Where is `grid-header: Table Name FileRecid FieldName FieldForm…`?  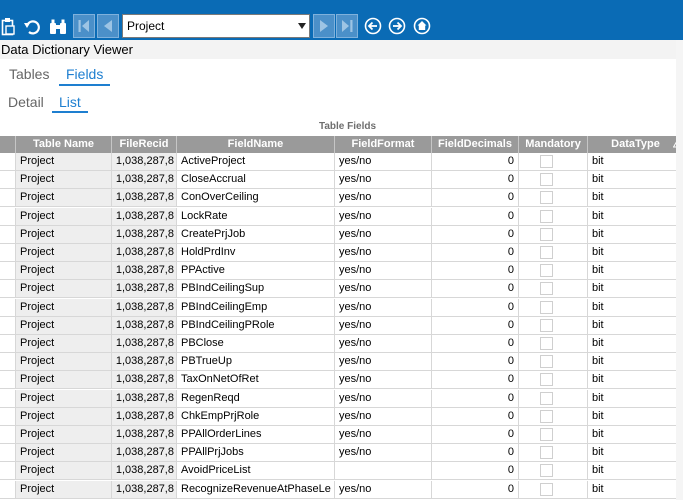 grid-header: Table Name FileRecid FieldName FieldForm… is located at coordinates (341, 144).